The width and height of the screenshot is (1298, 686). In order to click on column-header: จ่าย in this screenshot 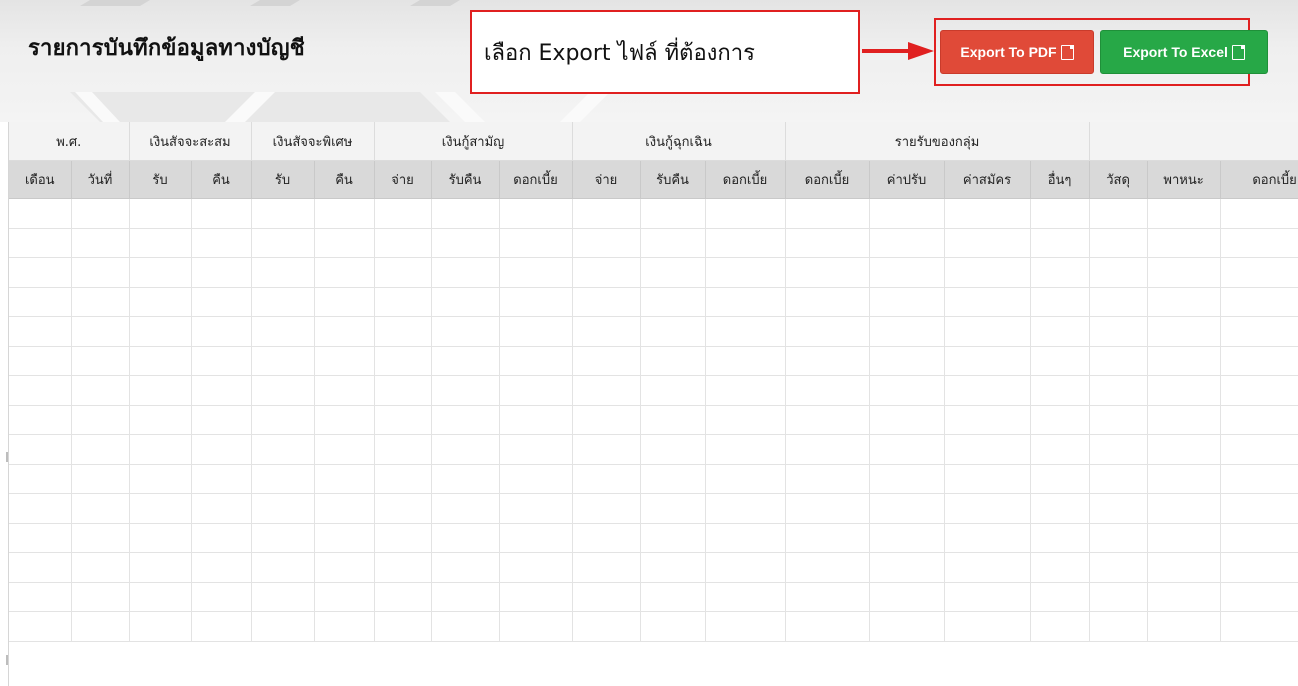, I will do `click(606, 179)`.